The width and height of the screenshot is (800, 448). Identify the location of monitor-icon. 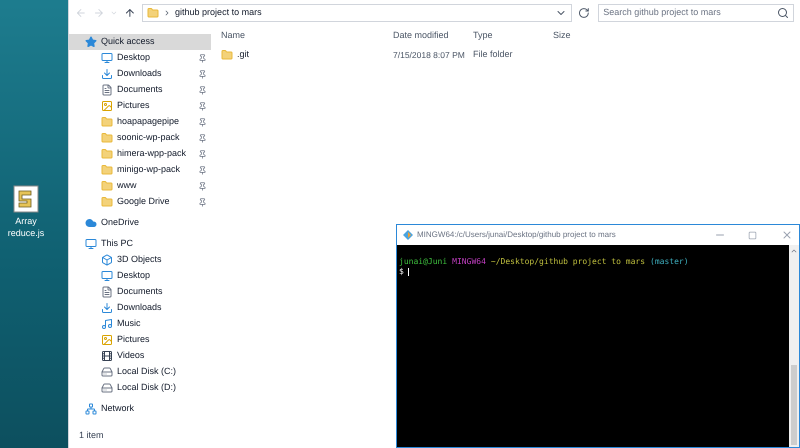
(91, 244).